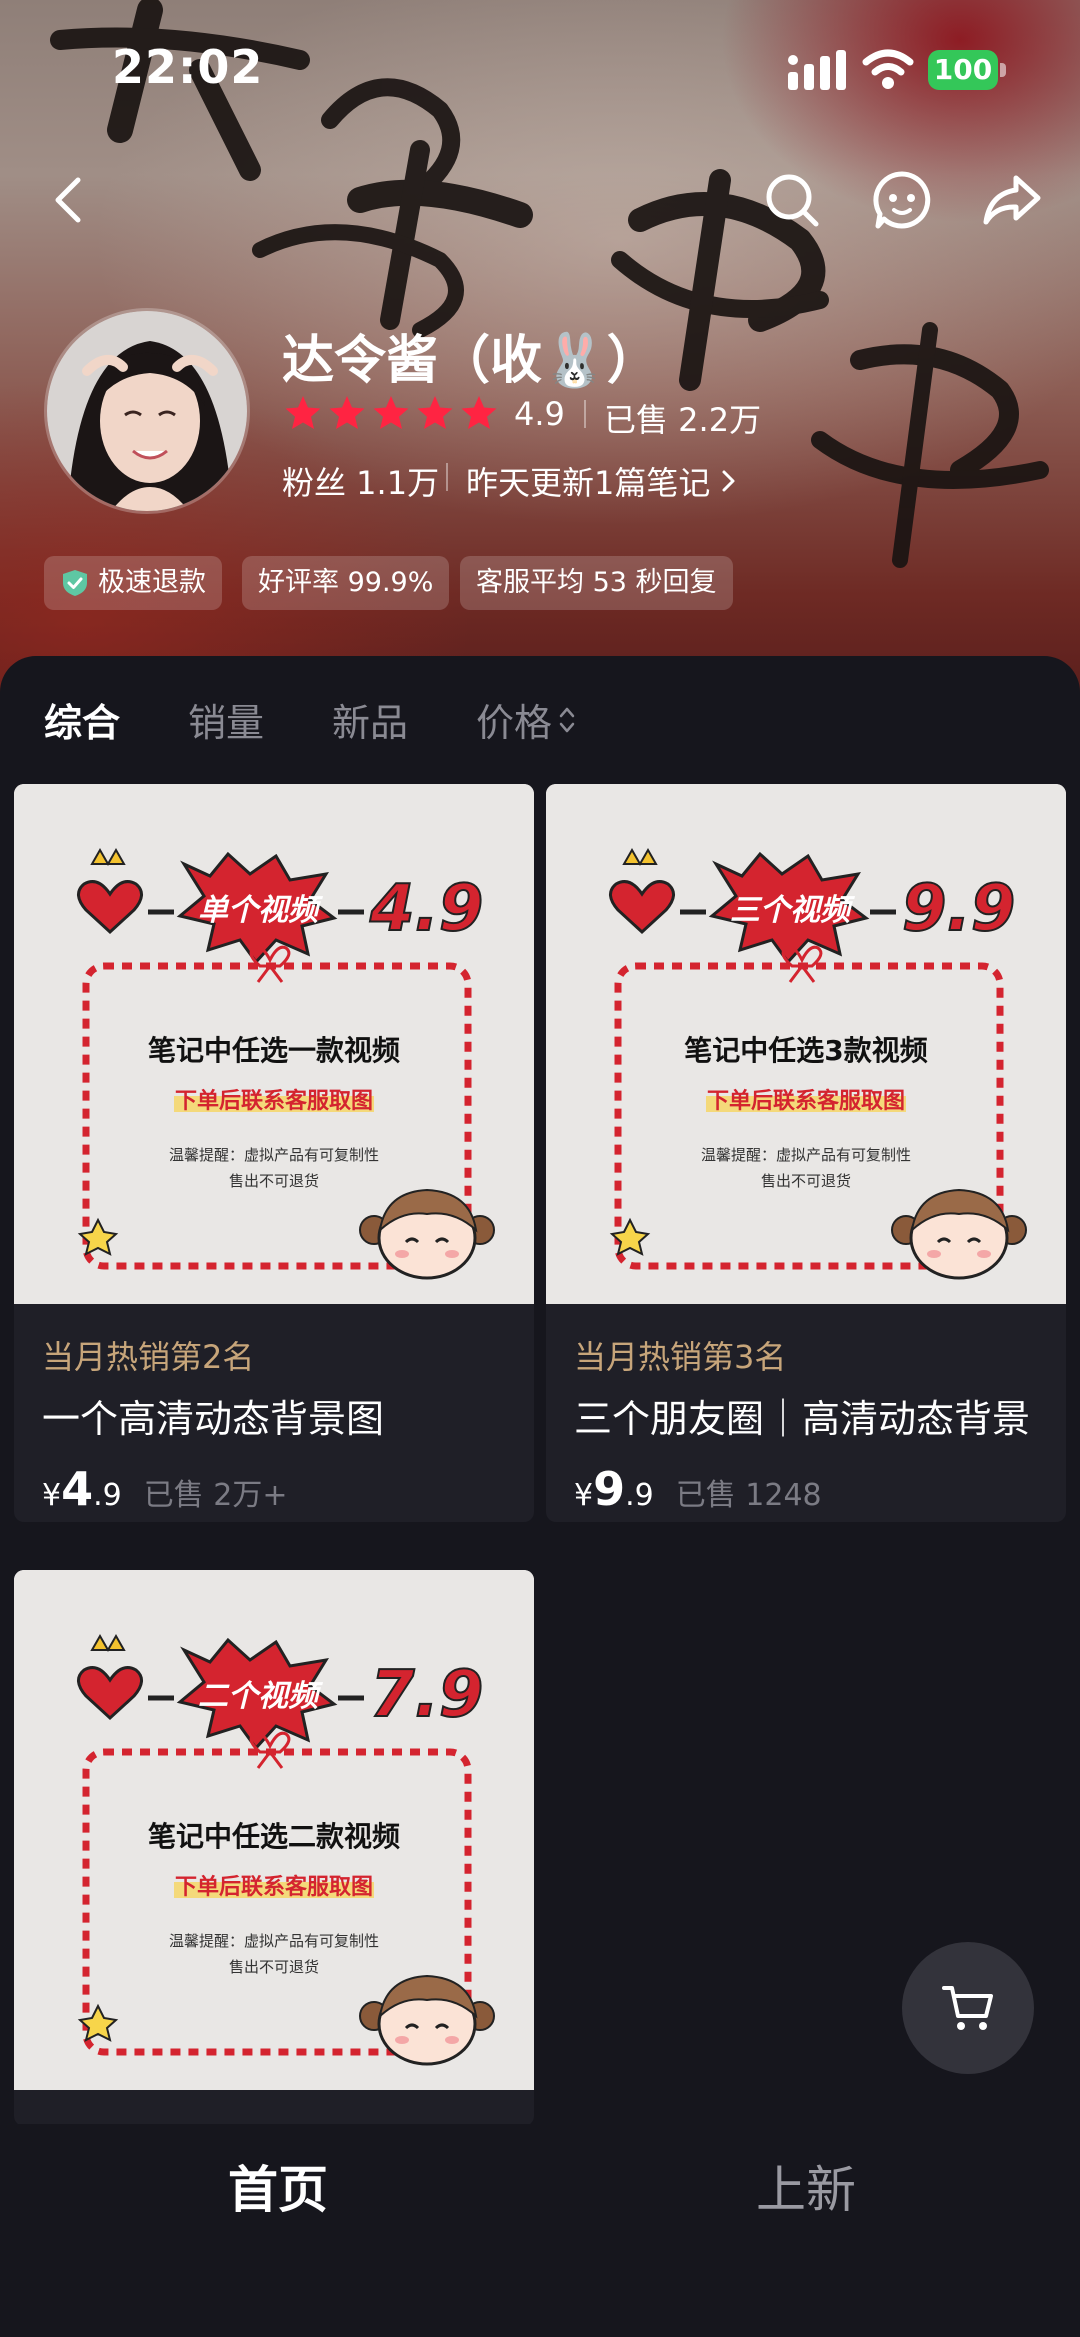  I want to click on promo-line1: 笔记中任选一款视频, so click(274, 1050).